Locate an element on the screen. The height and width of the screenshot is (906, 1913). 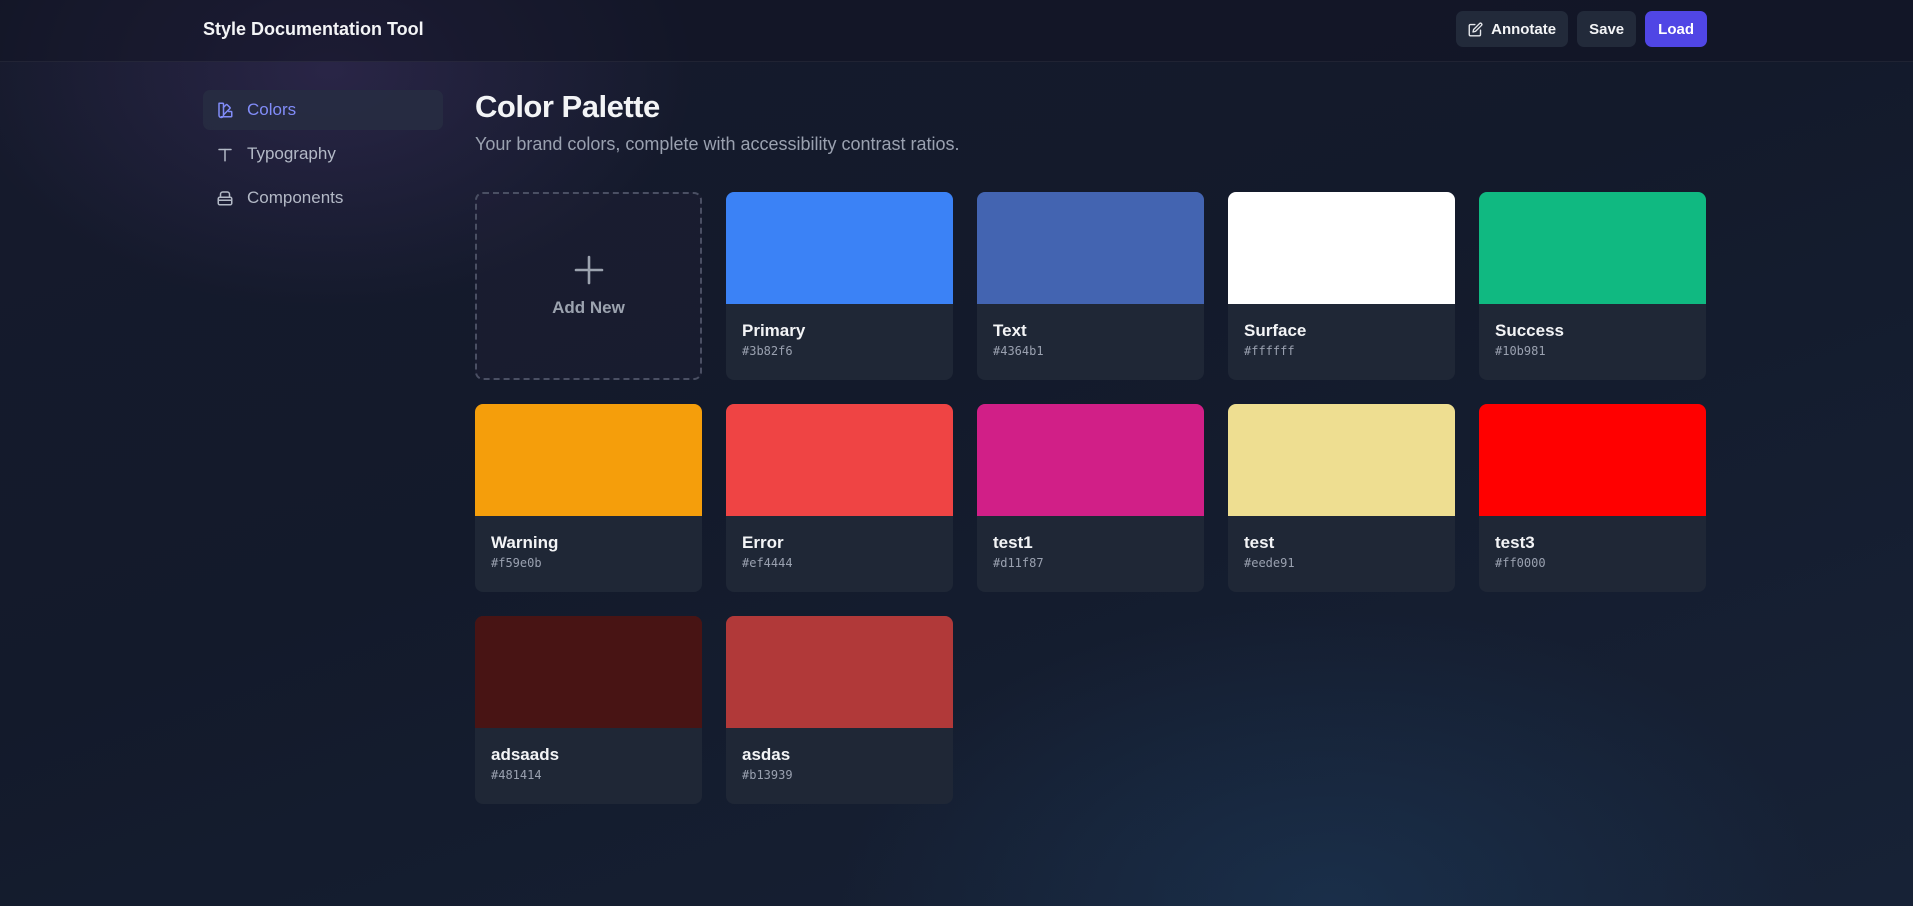
color-name: Primary is located at coordinates (774, 330).